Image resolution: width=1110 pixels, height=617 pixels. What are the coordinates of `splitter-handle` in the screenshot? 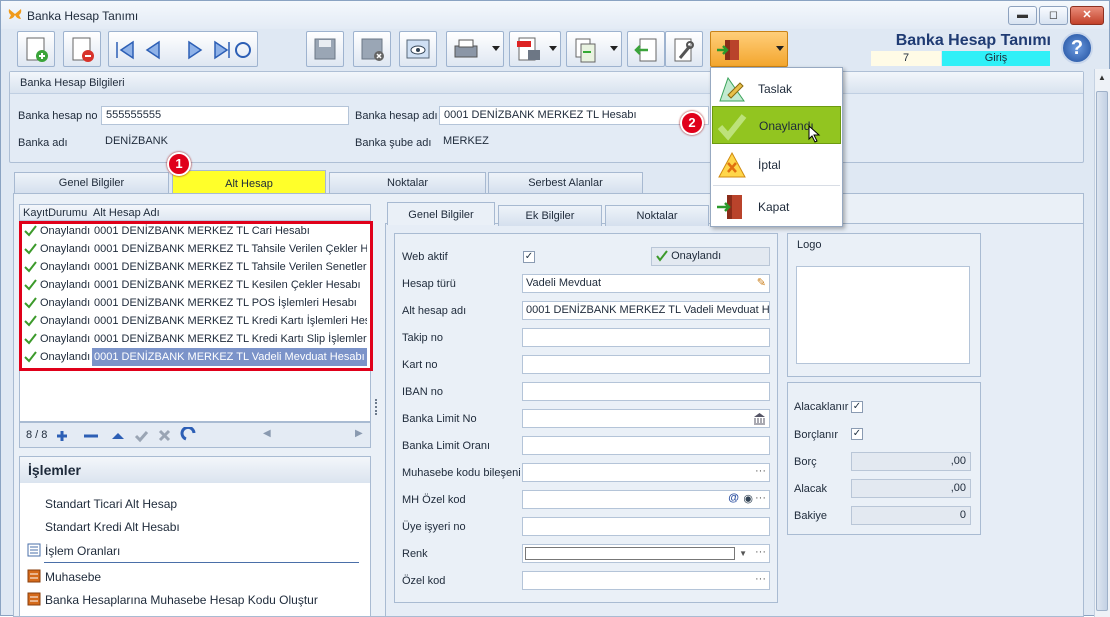 It's located at (376, 407).